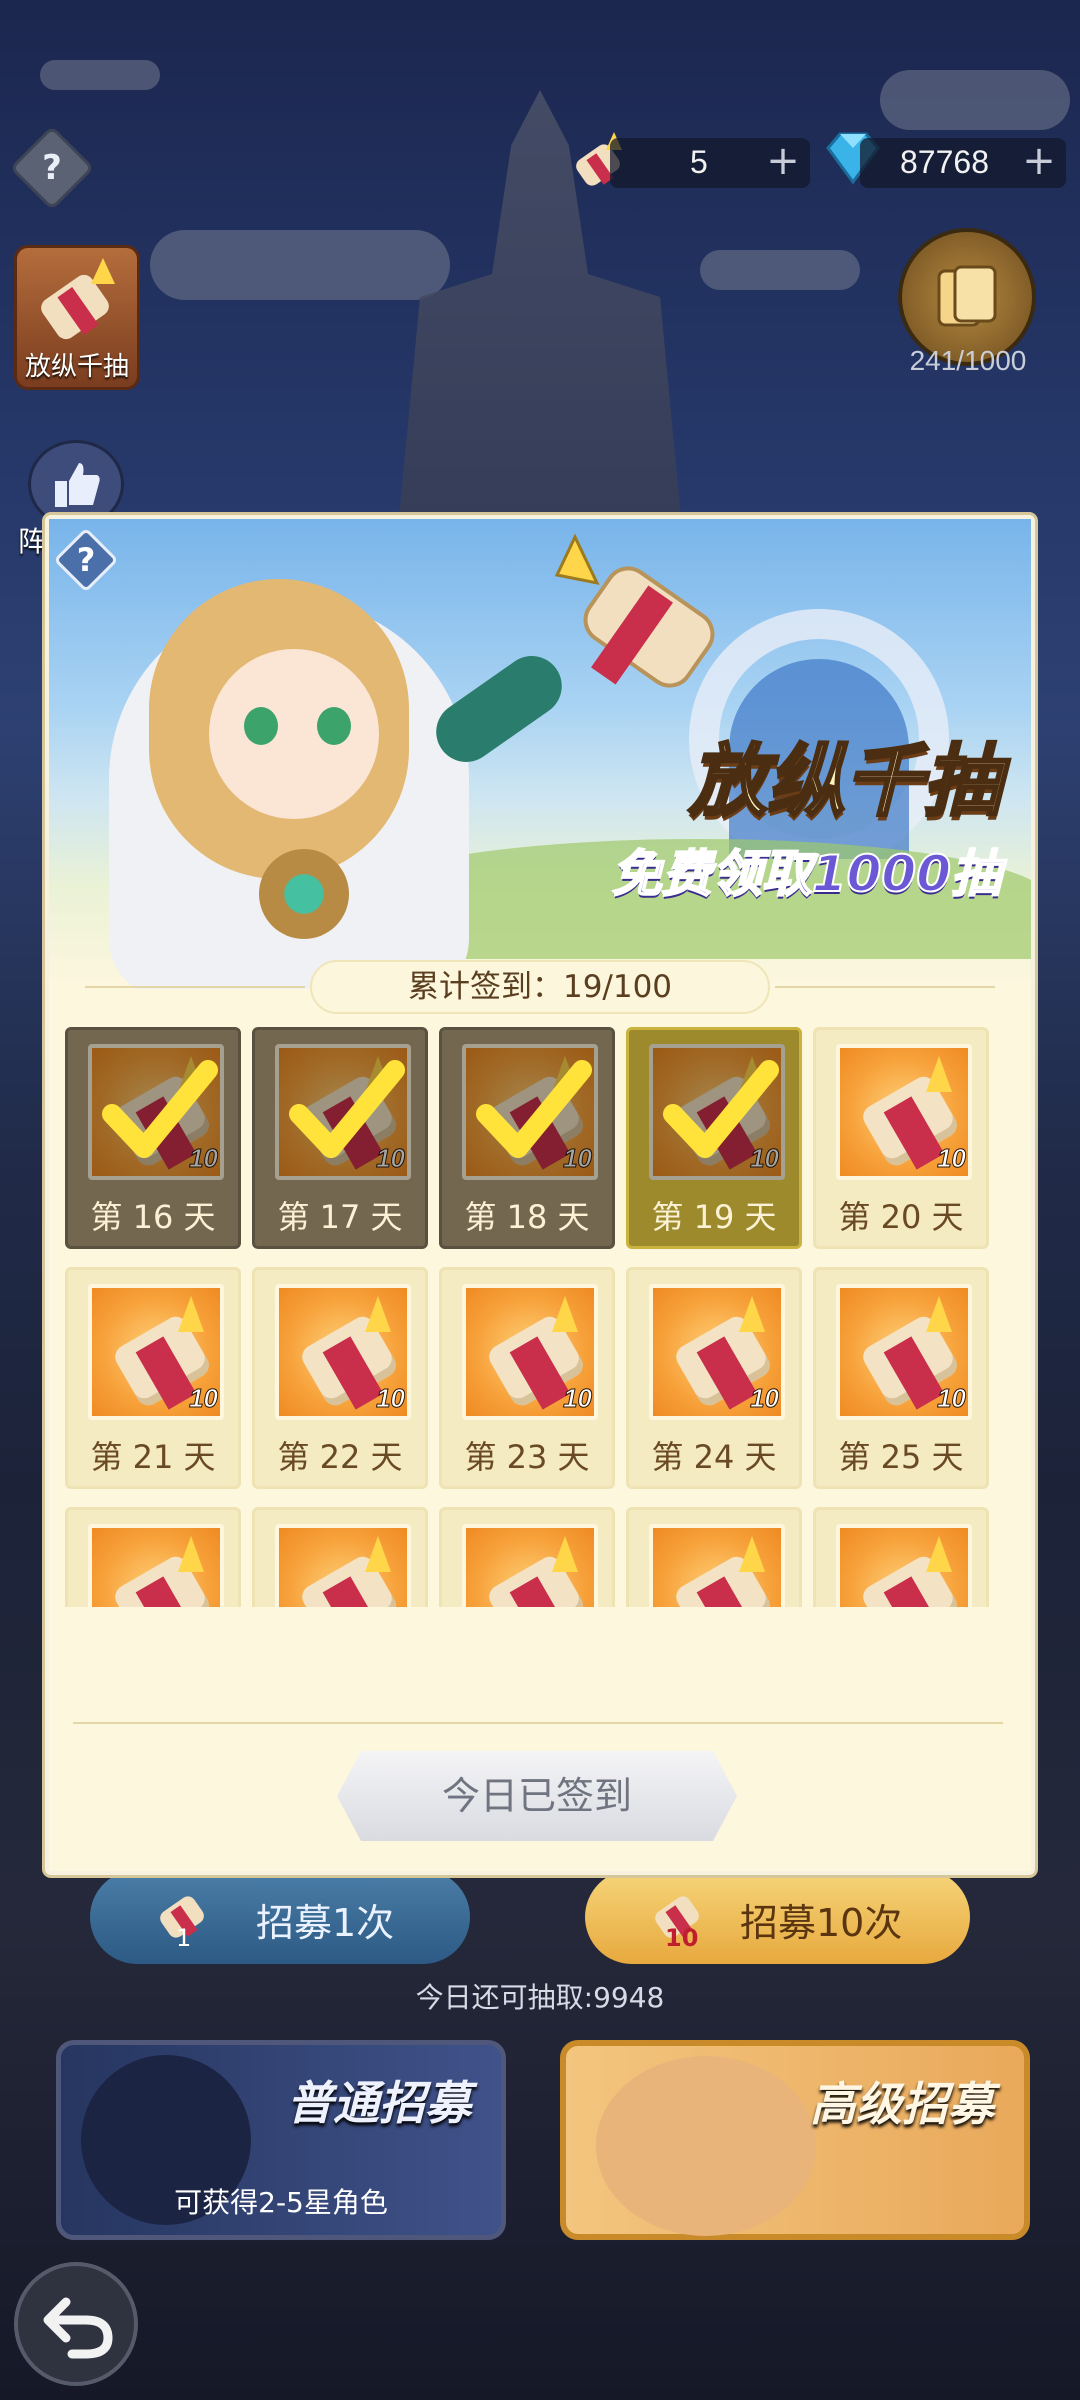 The height and width of the screenshot is (2400, 1080). I want to click on day-label: 第 17 天, so click(340, 1217).